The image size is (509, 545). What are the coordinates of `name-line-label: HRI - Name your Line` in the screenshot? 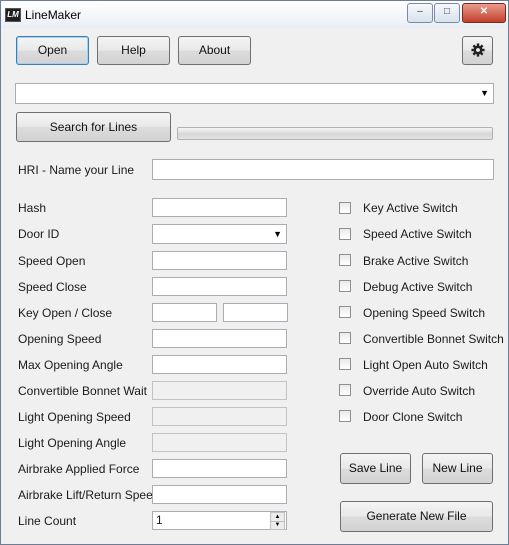 It's located at (76, 170).